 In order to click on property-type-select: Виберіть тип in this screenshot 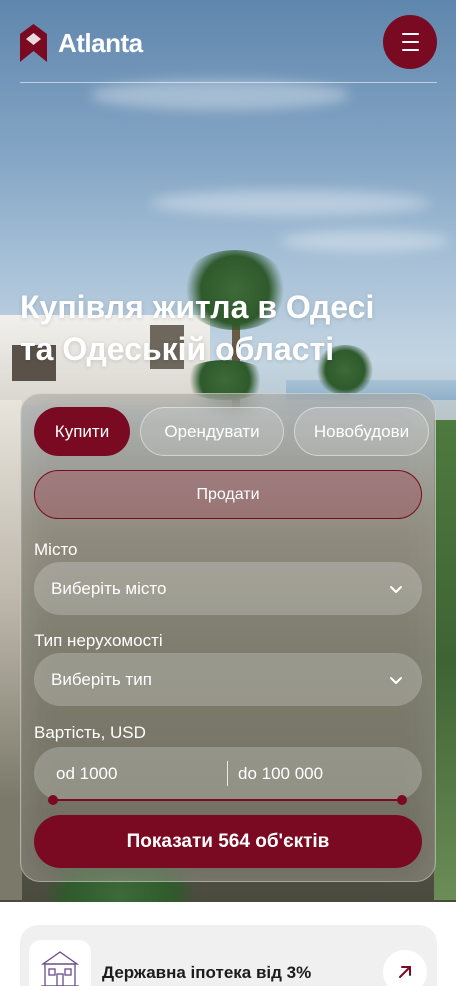, I will do `click(228, 679)`.